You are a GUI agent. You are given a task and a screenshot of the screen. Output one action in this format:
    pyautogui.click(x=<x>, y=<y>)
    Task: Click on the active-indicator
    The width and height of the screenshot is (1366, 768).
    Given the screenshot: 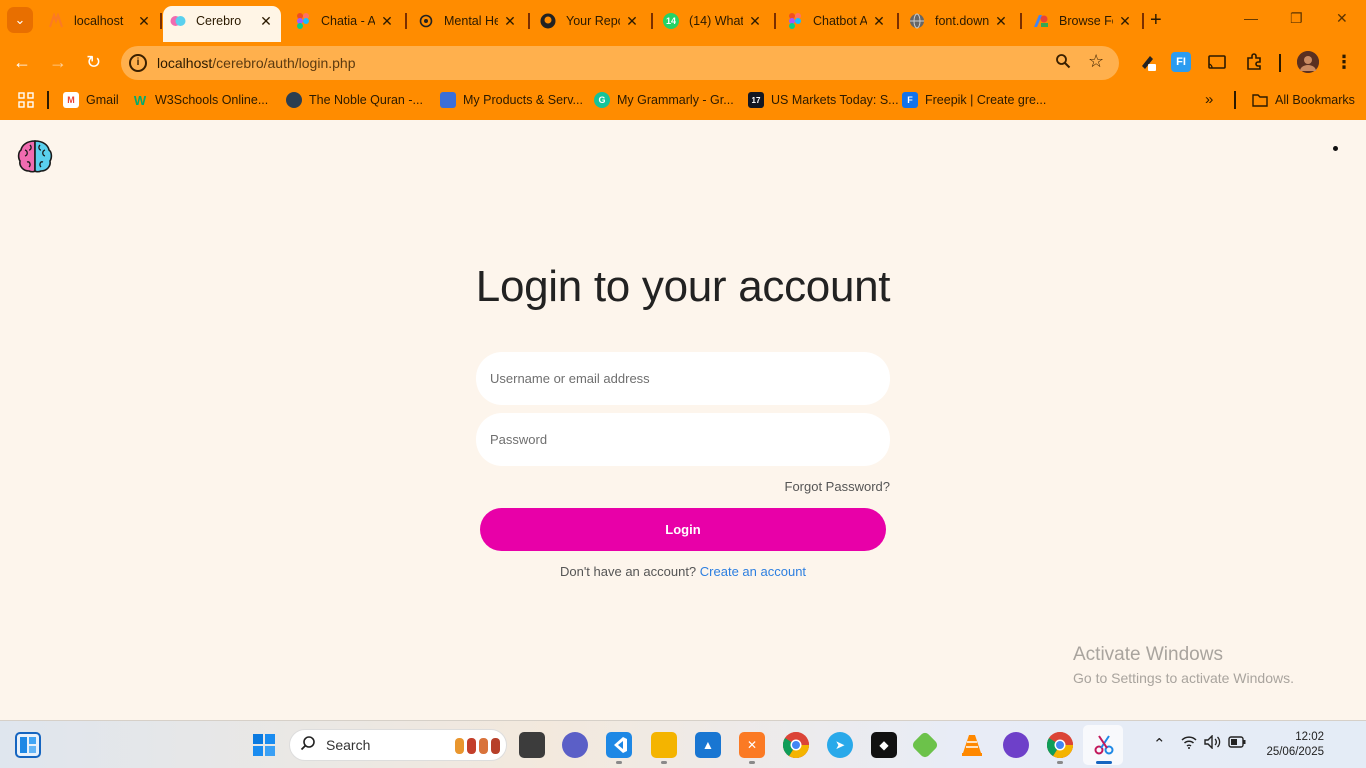 What is the action you would take?
    pyautogui.click(x=1104, y=762)
    